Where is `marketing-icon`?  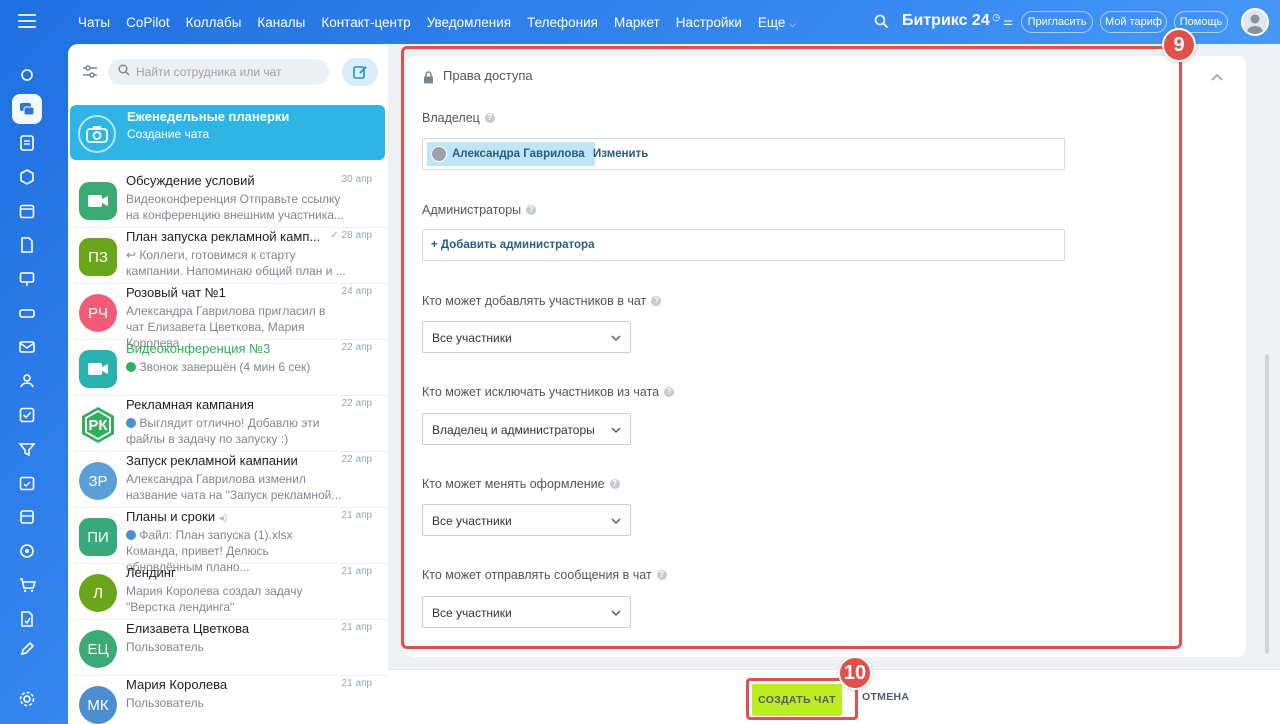 marketing-icon is located at coordinates (27, 551).